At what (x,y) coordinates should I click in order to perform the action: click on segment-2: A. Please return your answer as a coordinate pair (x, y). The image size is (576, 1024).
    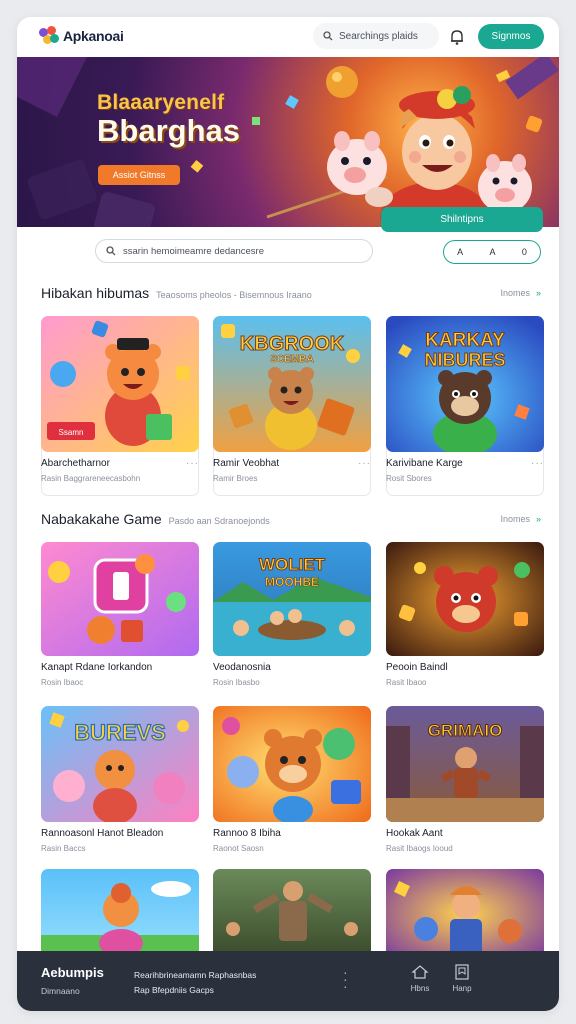
    Looking at the image, I should click on (492, 252).